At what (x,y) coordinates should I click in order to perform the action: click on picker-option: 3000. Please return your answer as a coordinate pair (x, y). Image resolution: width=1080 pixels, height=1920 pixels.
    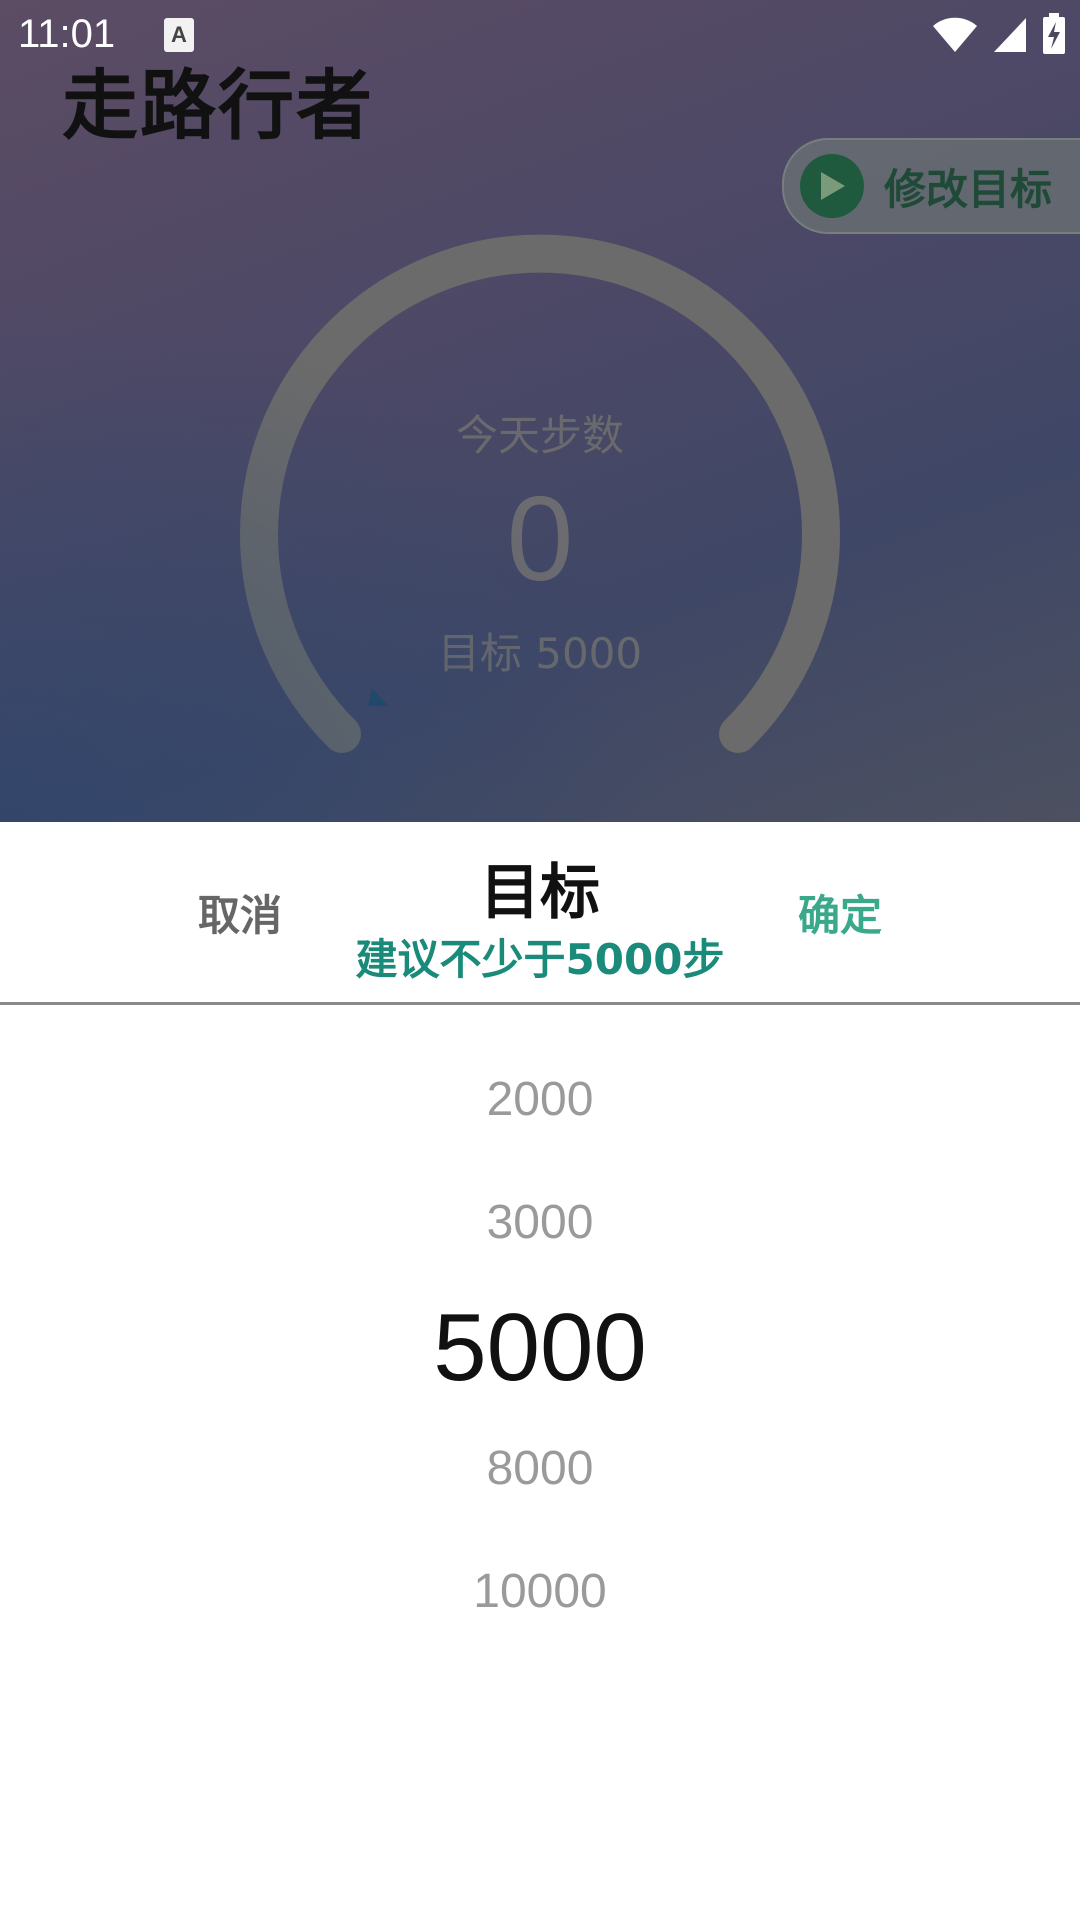
    Looking at the image, I should click on (540, 1222).